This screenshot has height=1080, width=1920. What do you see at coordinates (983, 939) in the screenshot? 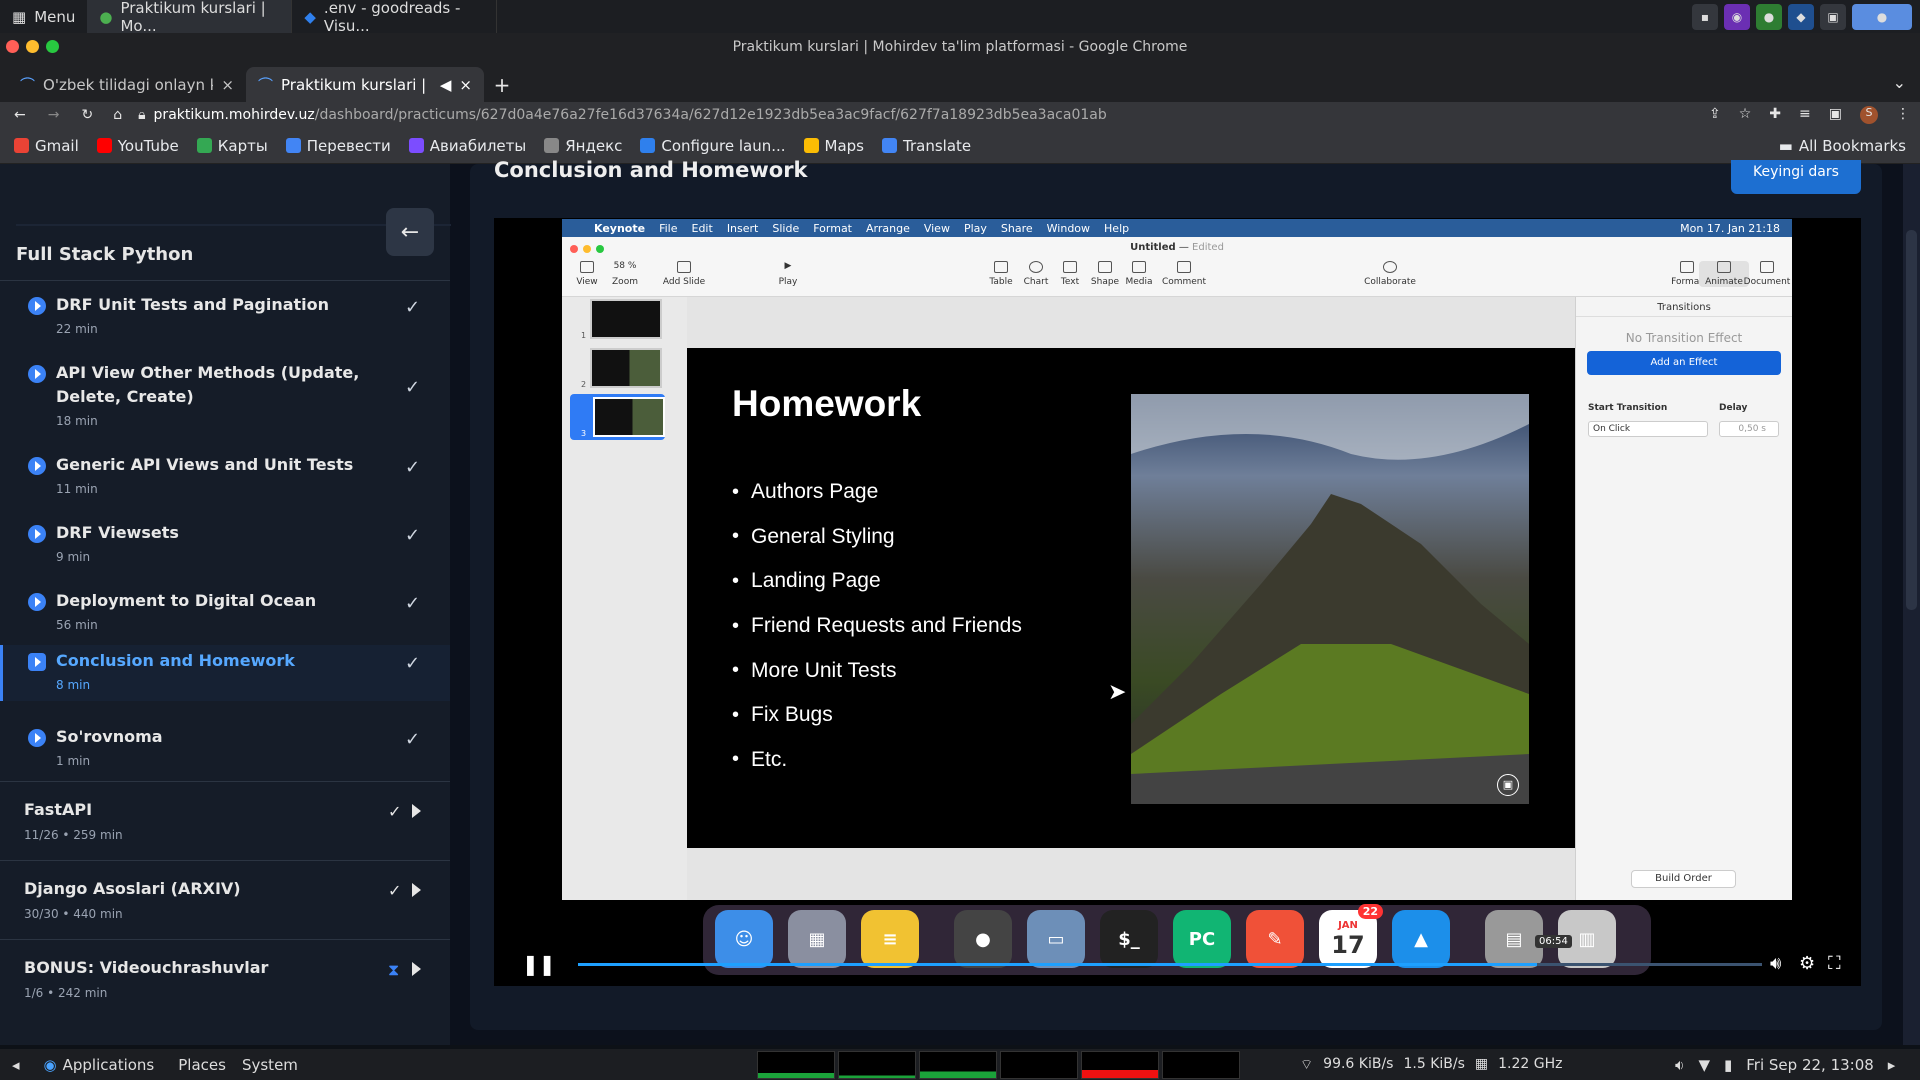
I see `chrome-dock-icon: ●` at bounding box center [983, 939].